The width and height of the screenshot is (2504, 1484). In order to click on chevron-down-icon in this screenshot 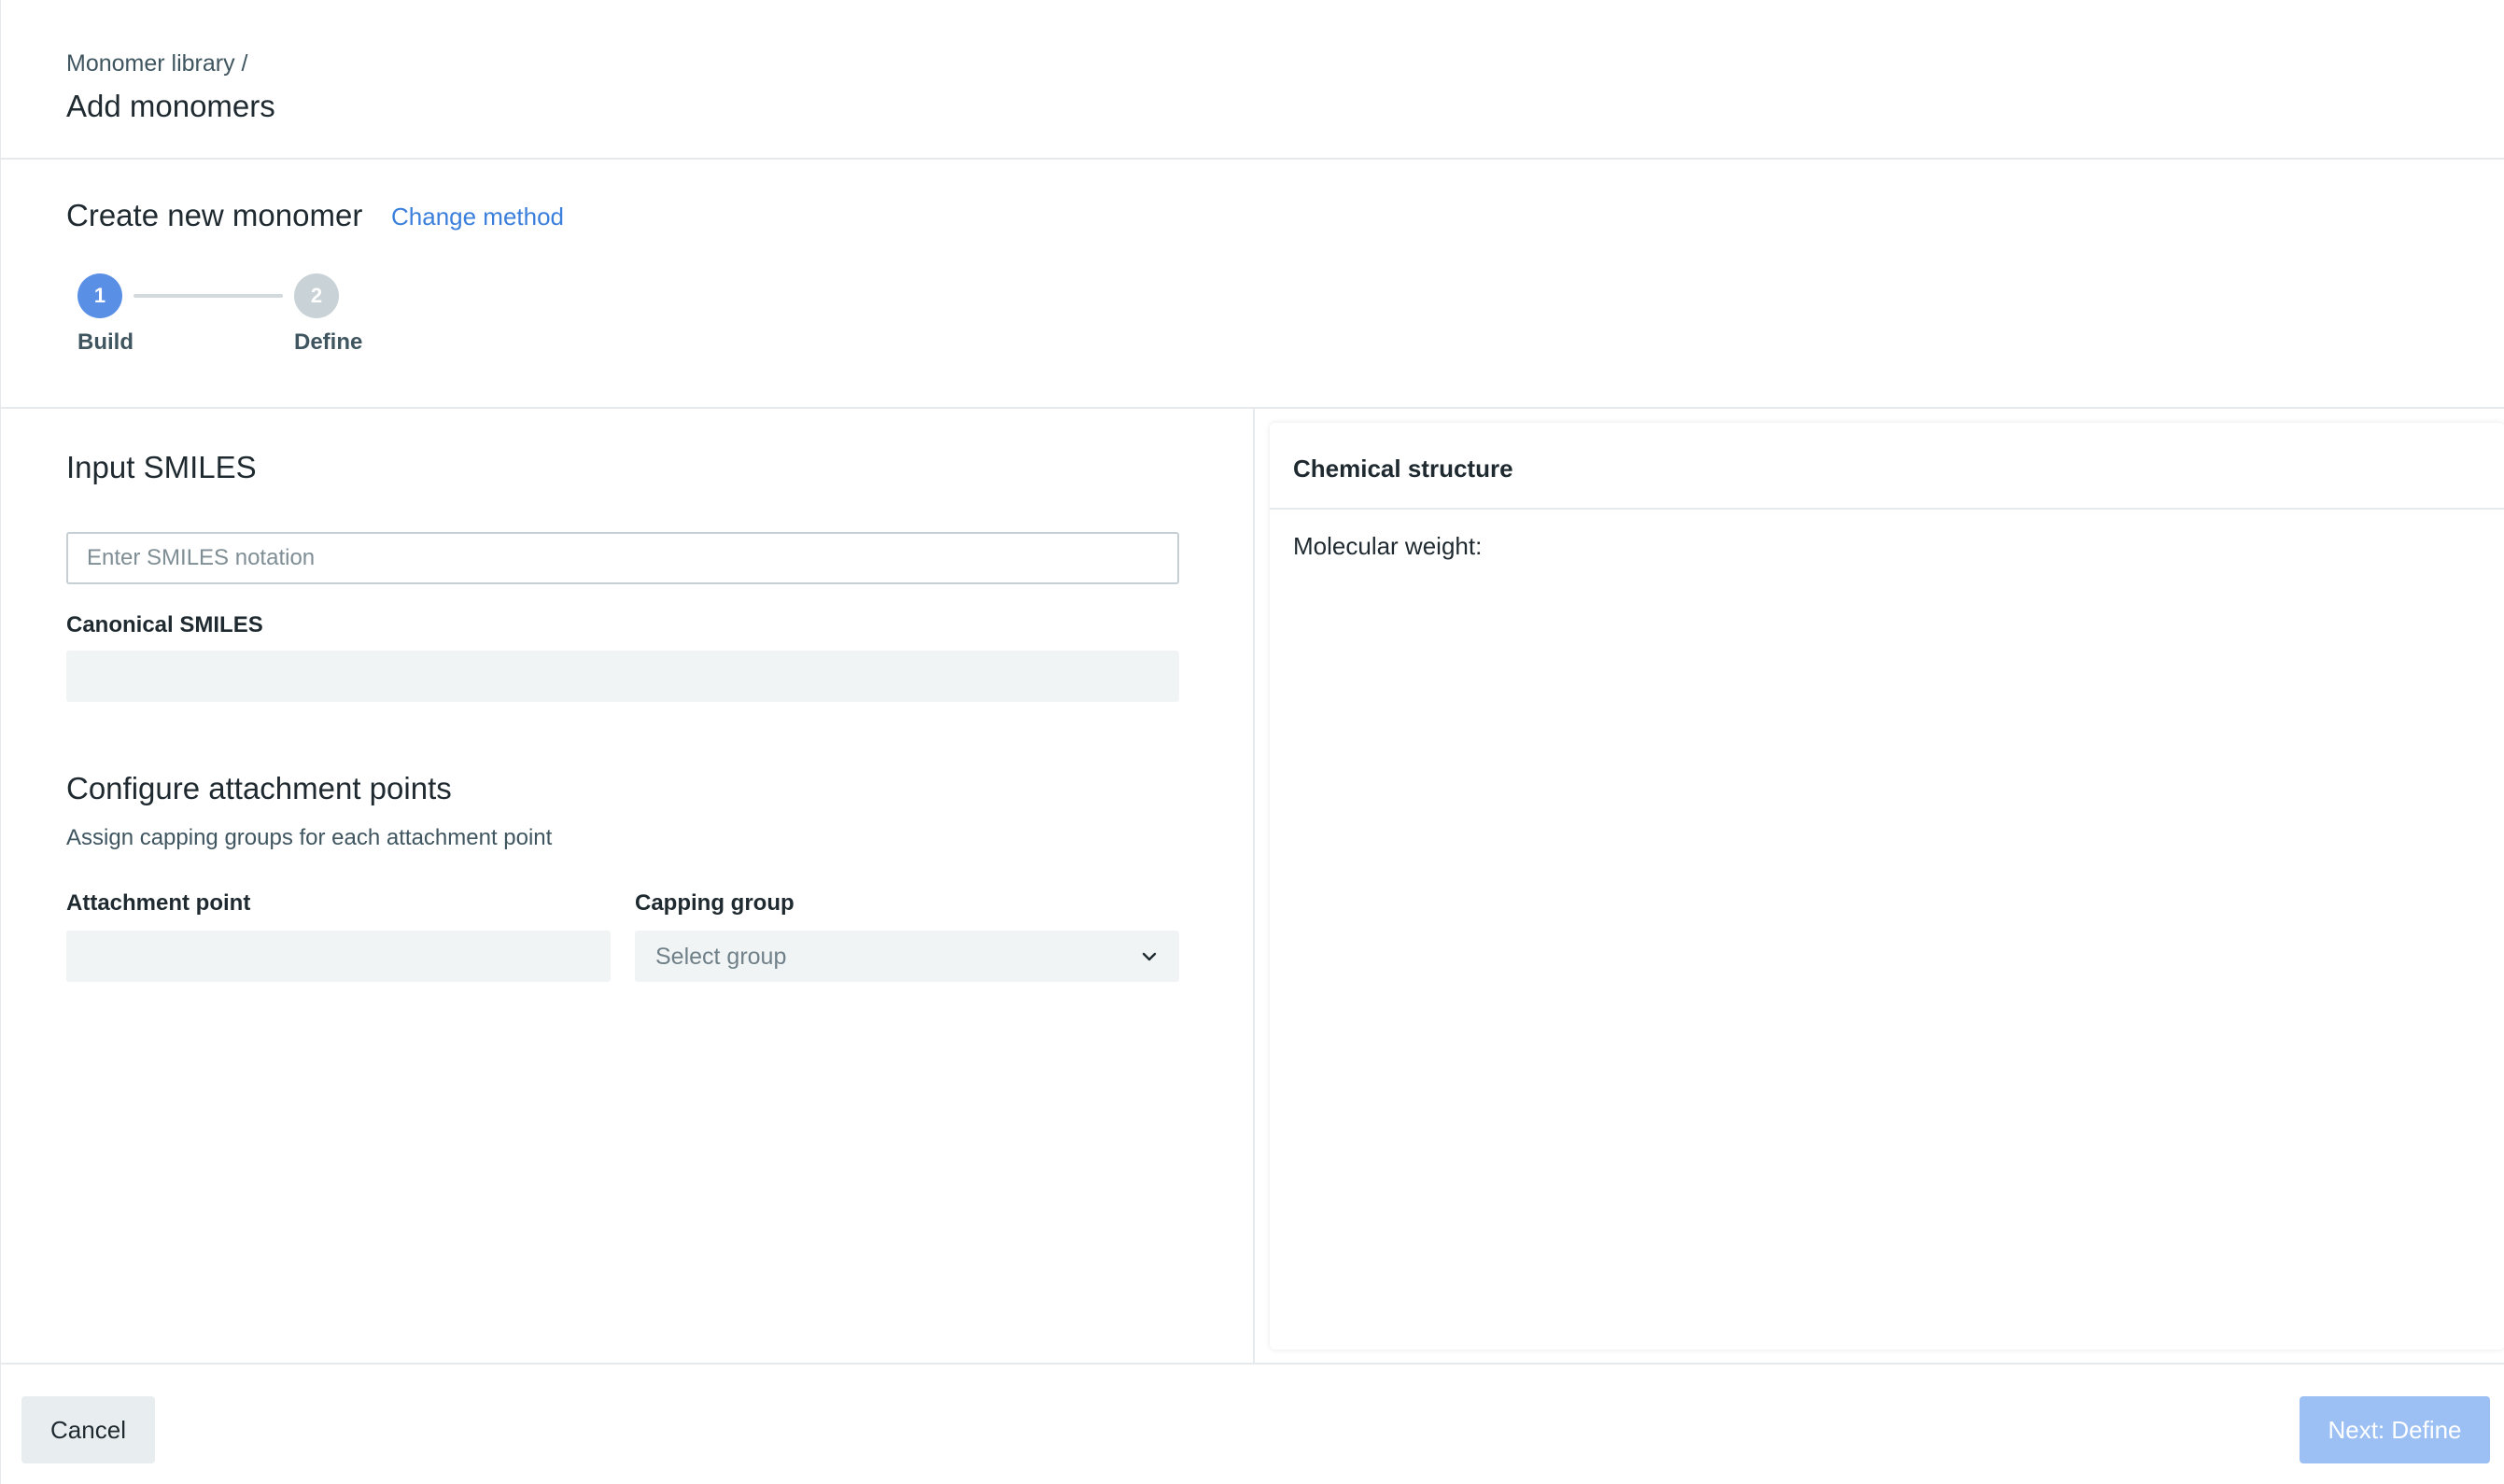, I will do `click(1149, 956)`.